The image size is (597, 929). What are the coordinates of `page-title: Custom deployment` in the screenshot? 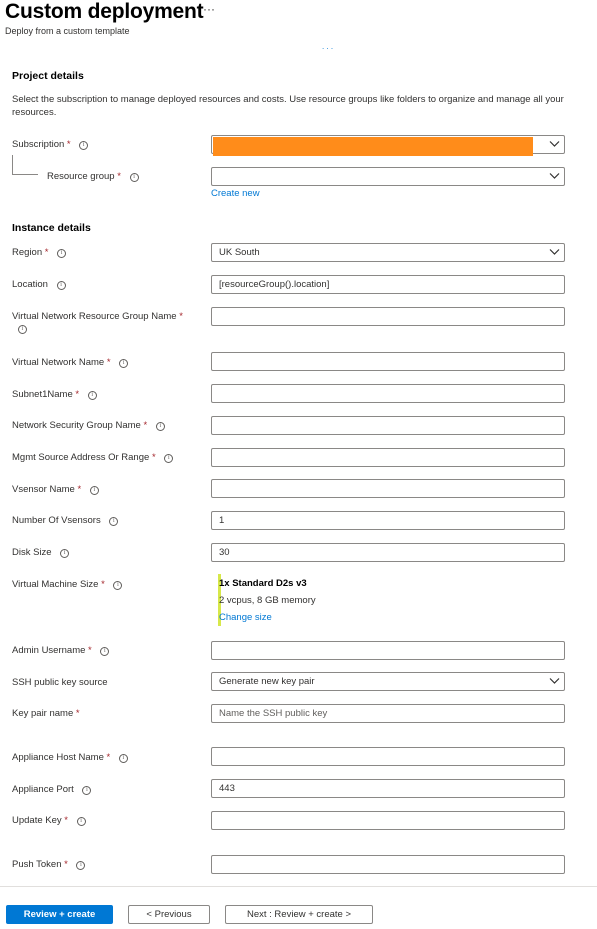 It's located at (104, 11).